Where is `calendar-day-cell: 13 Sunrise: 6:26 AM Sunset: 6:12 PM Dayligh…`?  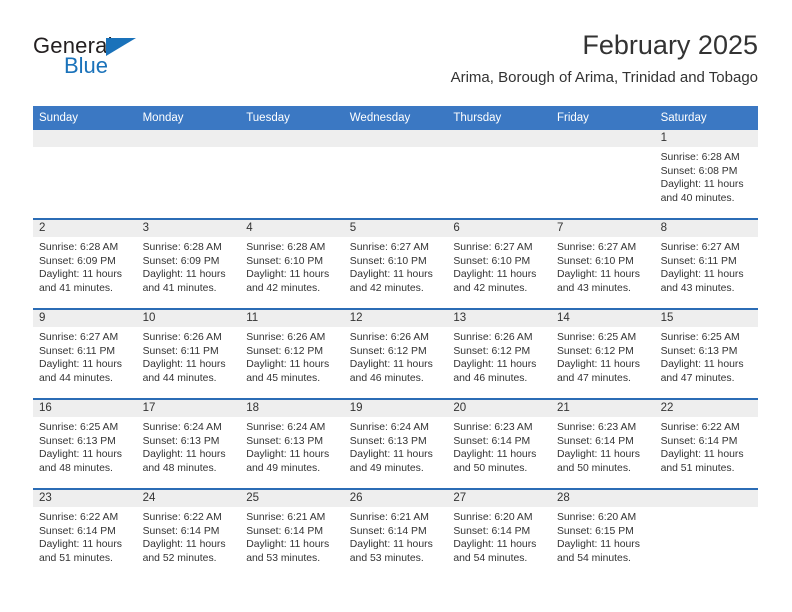 calendar-day-cell: 13 Sunrise: 6:26 AM Sunset: 6:12 PM Dayligh… is located at coordinates (499, 353).